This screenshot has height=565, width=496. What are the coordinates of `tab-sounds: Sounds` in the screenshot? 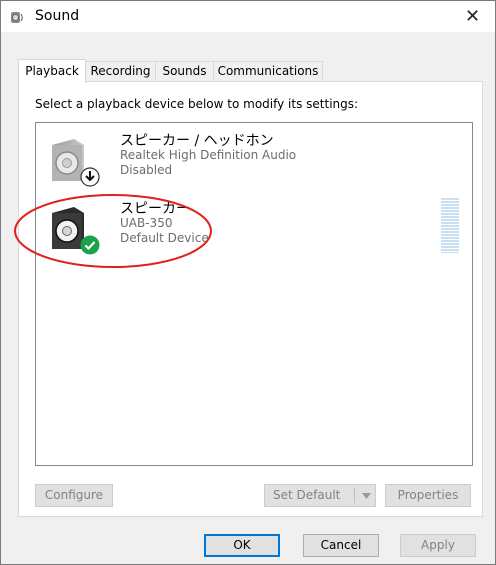 It's located at (184, 71).